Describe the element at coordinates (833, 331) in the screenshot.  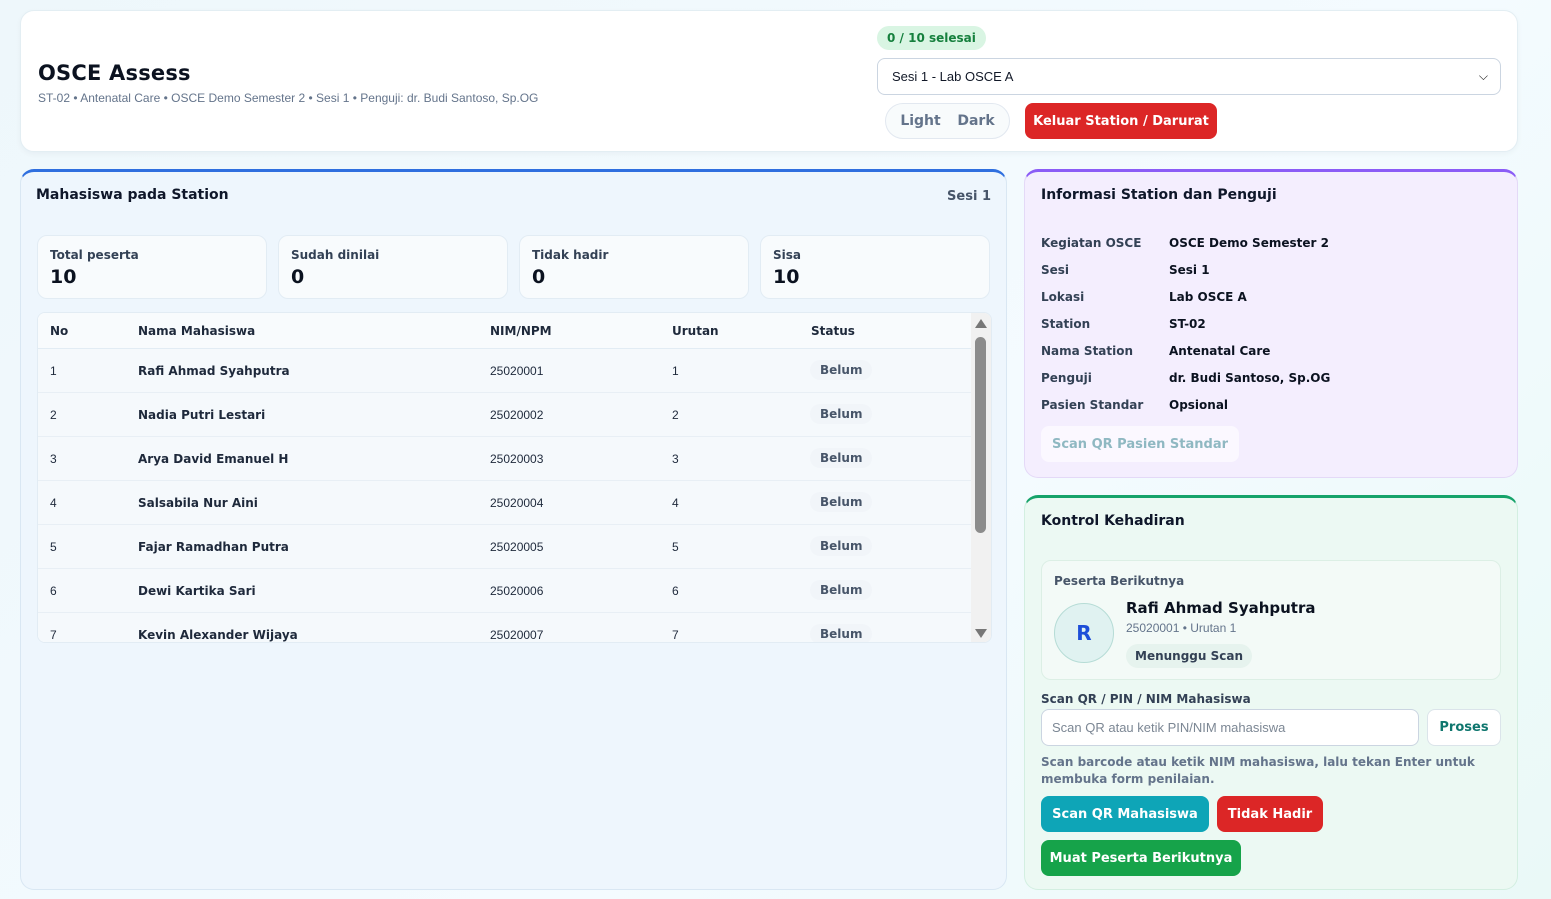
I see `column-header-status: Status` at that location.